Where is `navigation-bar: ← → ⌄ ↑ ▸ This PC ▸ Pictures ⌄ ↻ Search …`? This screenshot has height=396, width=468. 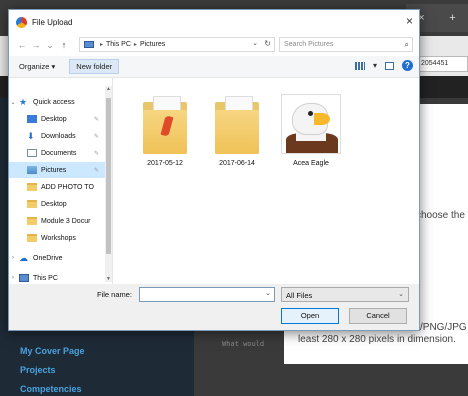
navigation-bar: ← → ⌄ ↑ ▸ This PC ▸ Pictures ⌄ ↻ Search … is located at coordinates (214, 45).